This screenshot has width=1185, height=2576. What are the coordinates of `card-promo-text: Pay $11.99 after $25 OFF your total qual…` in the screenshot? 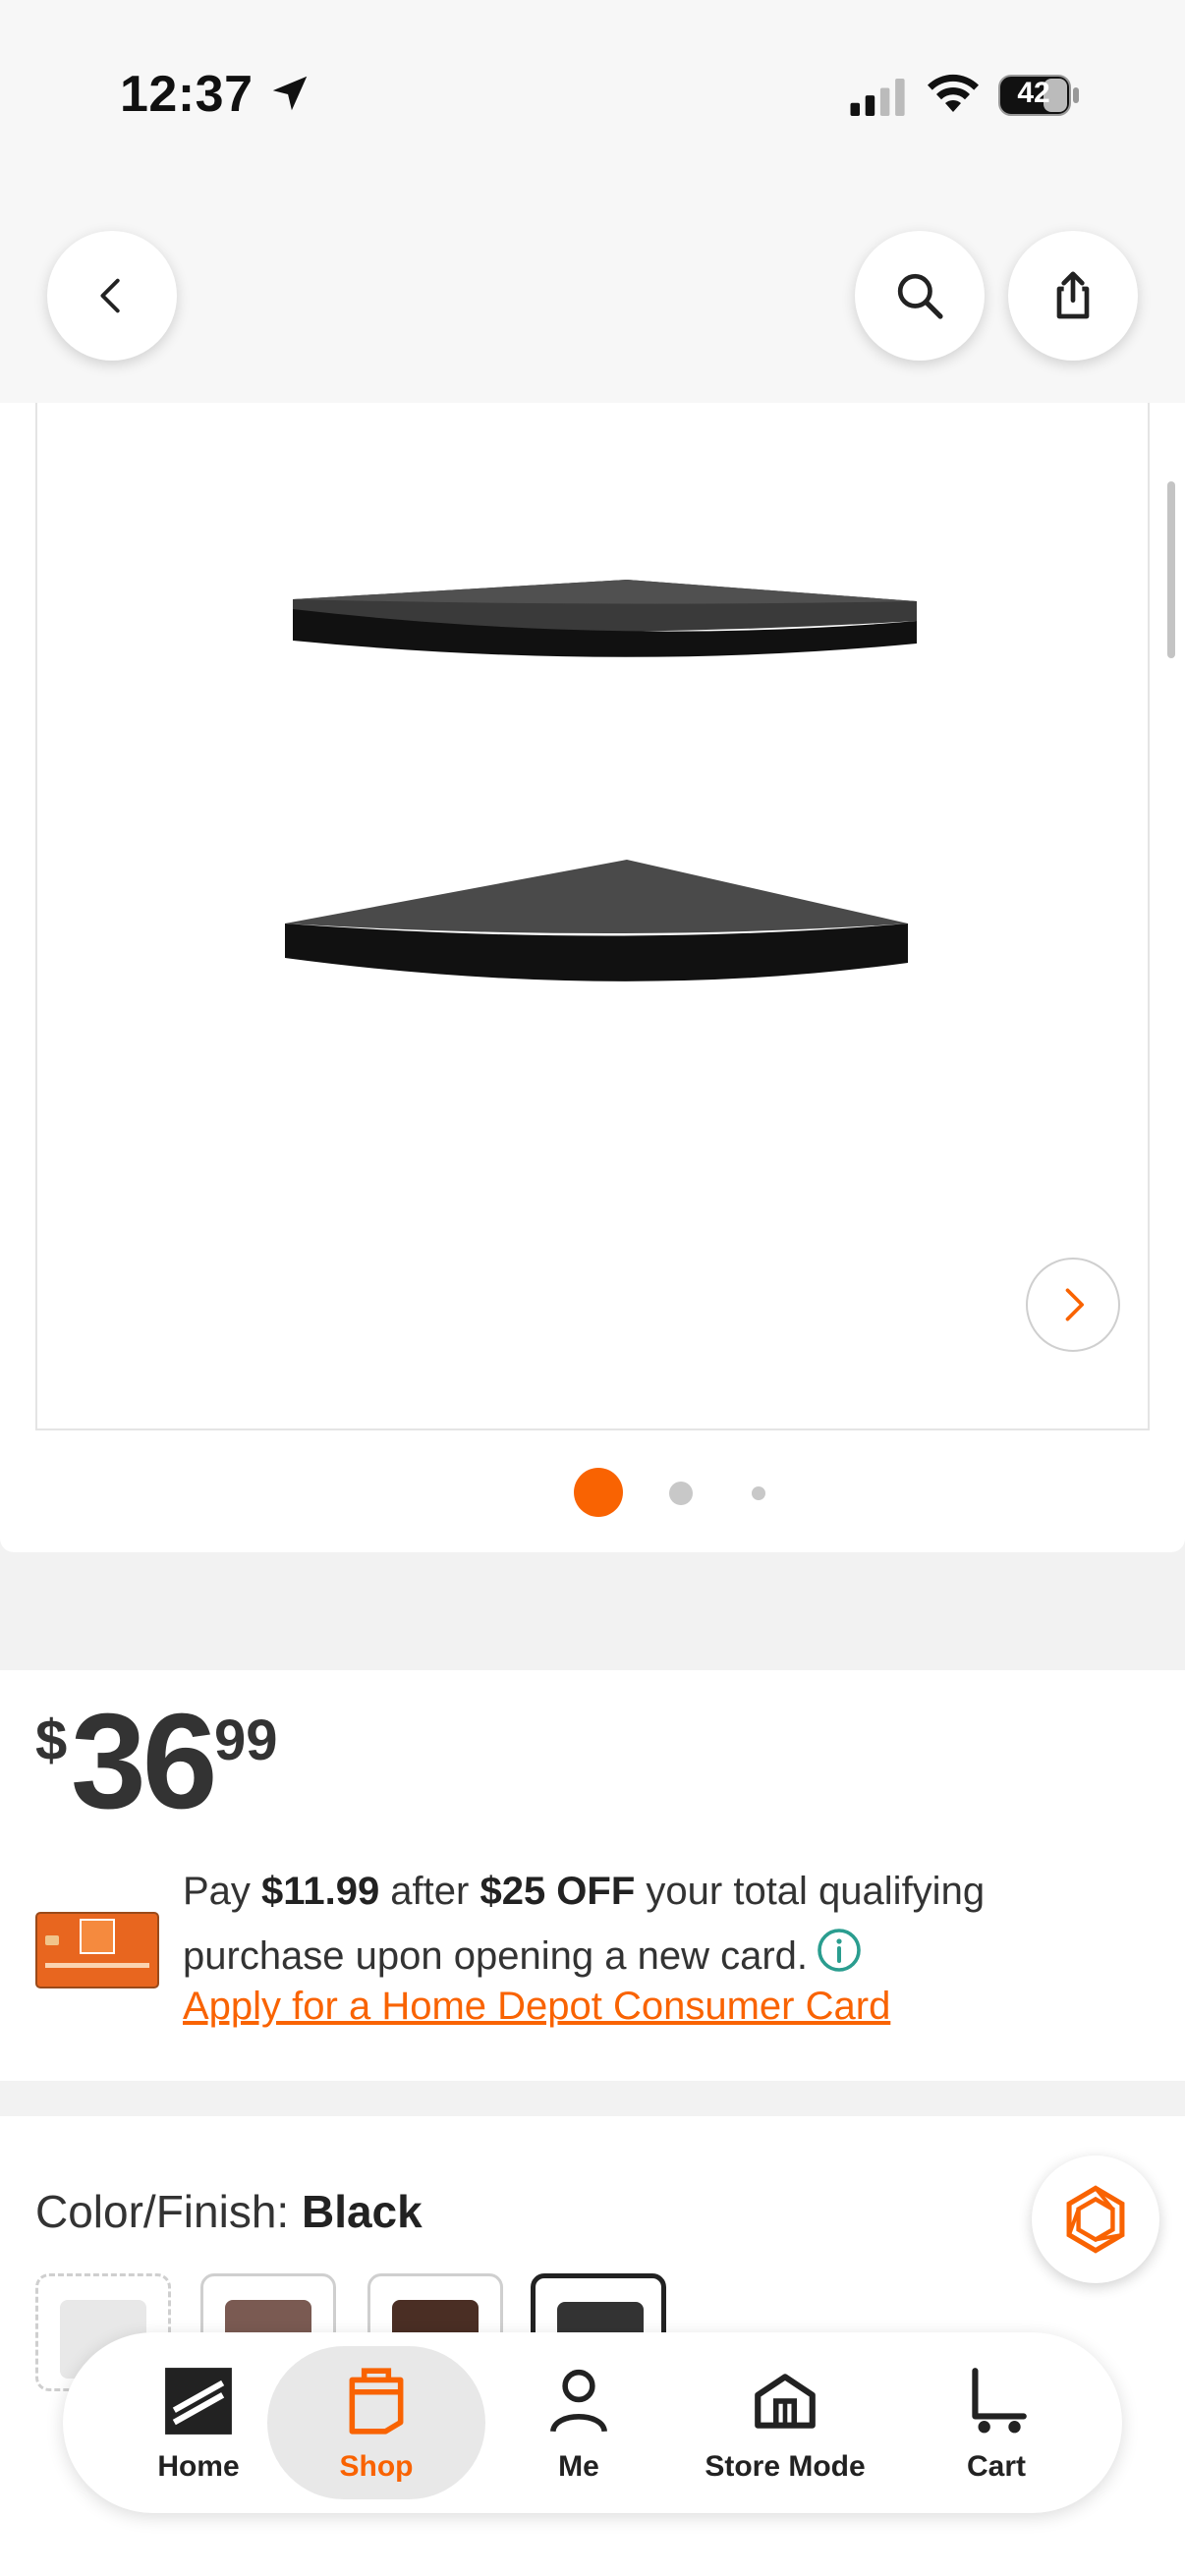 It's located at (655, 1923).